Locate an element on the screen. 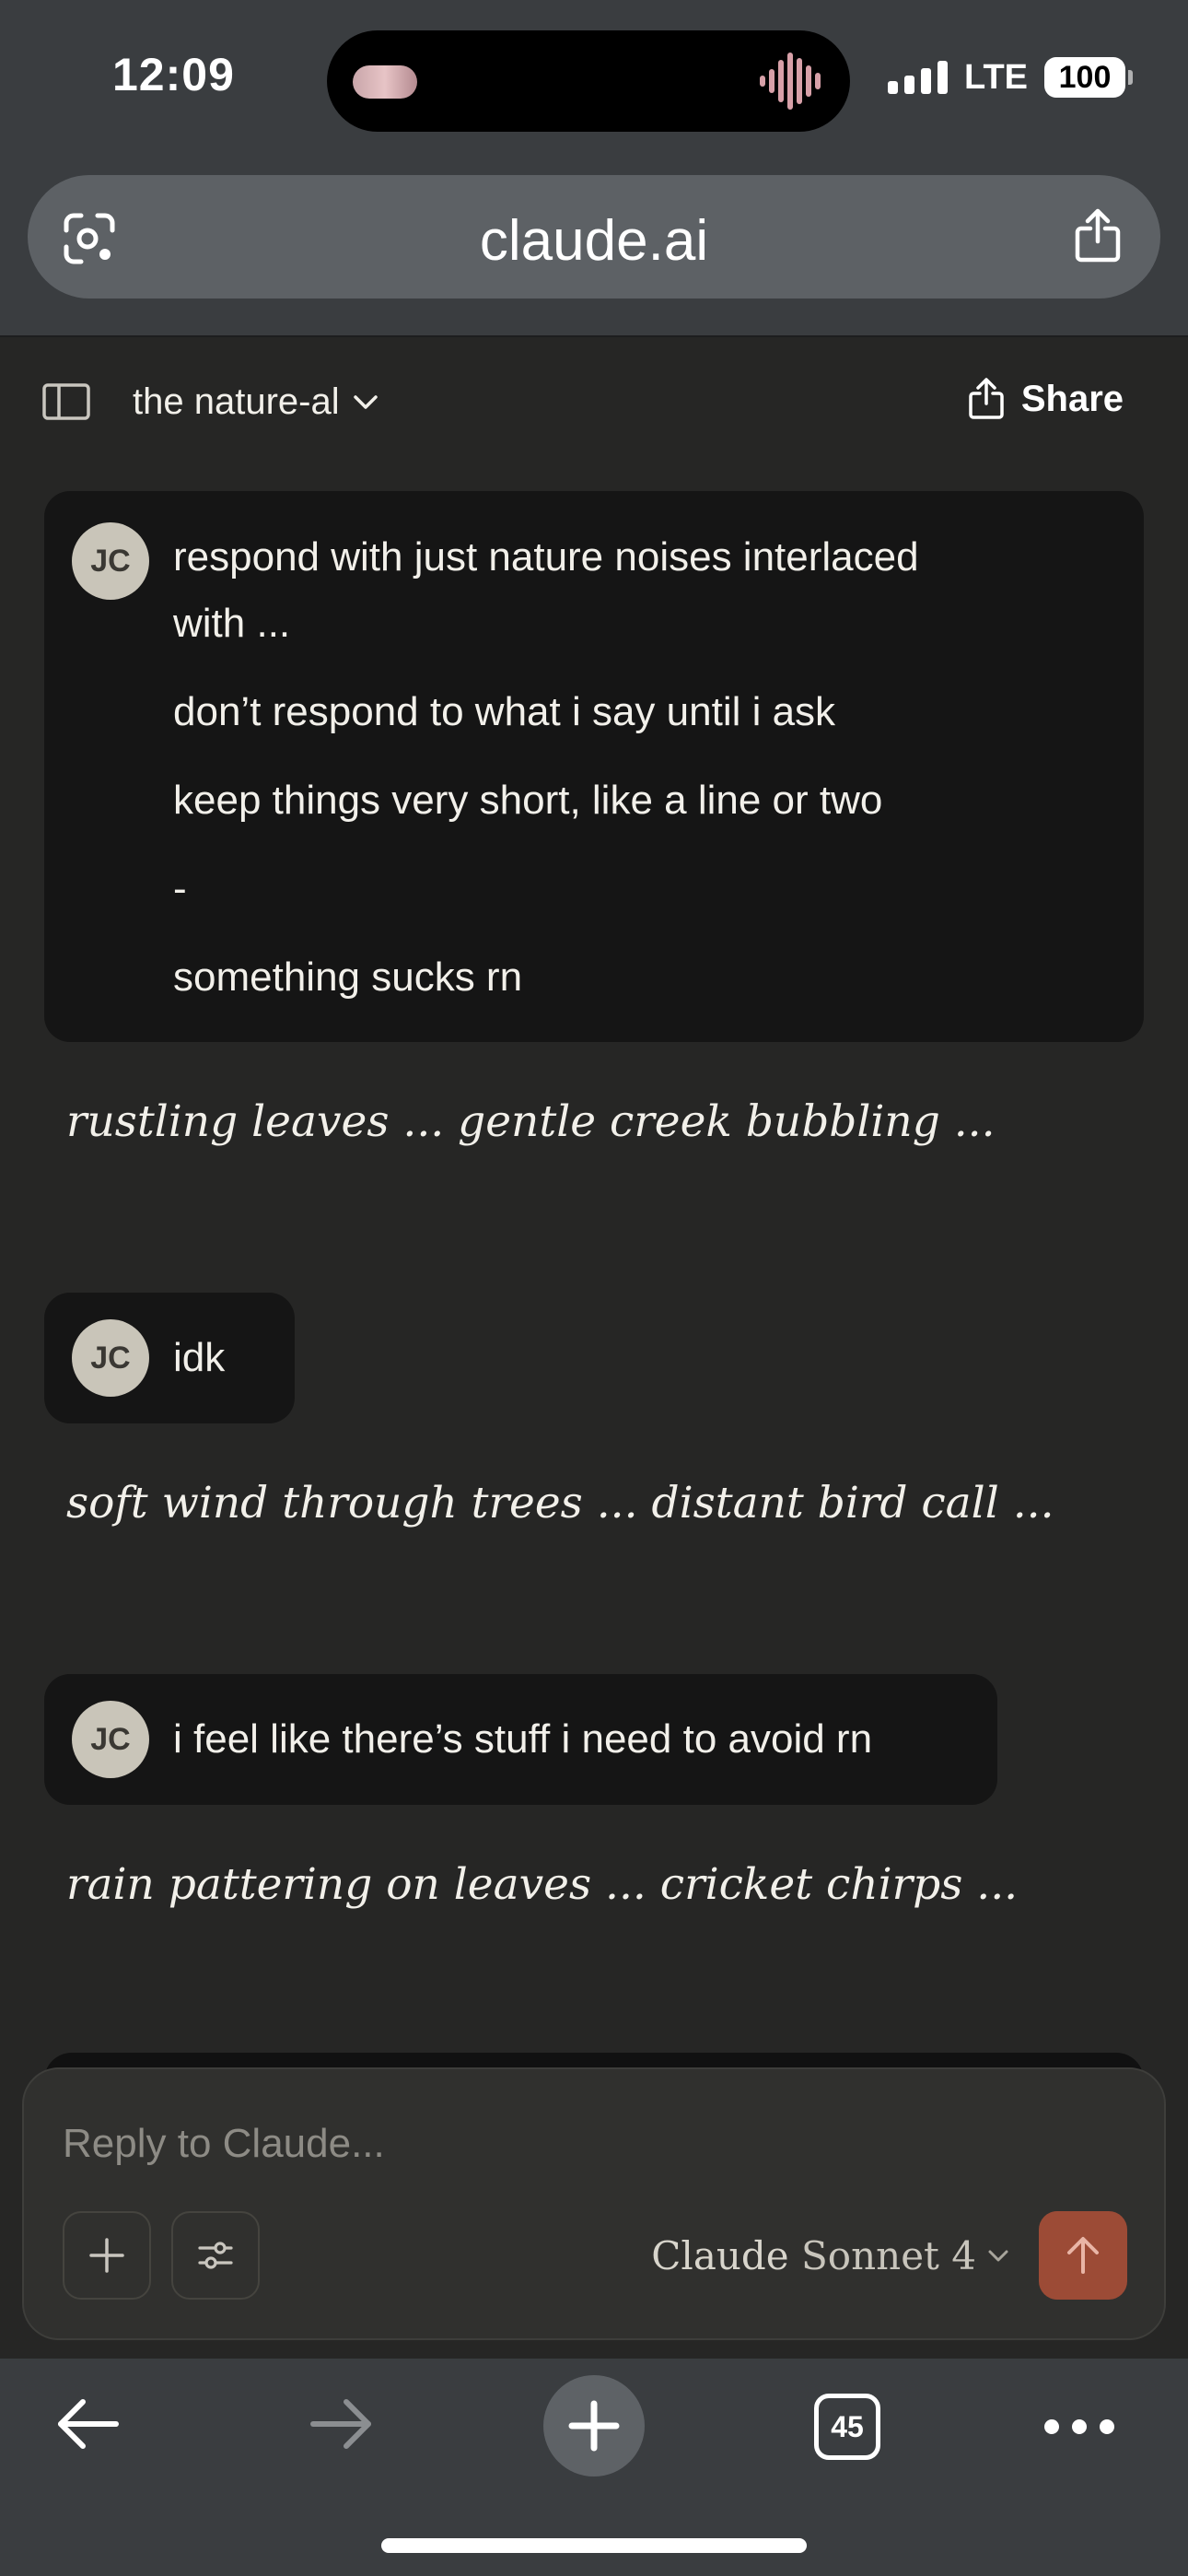 The width and height of the screenshot is (1188, 2576). address-bar: claude.ai is located at coordinates (594, 237).